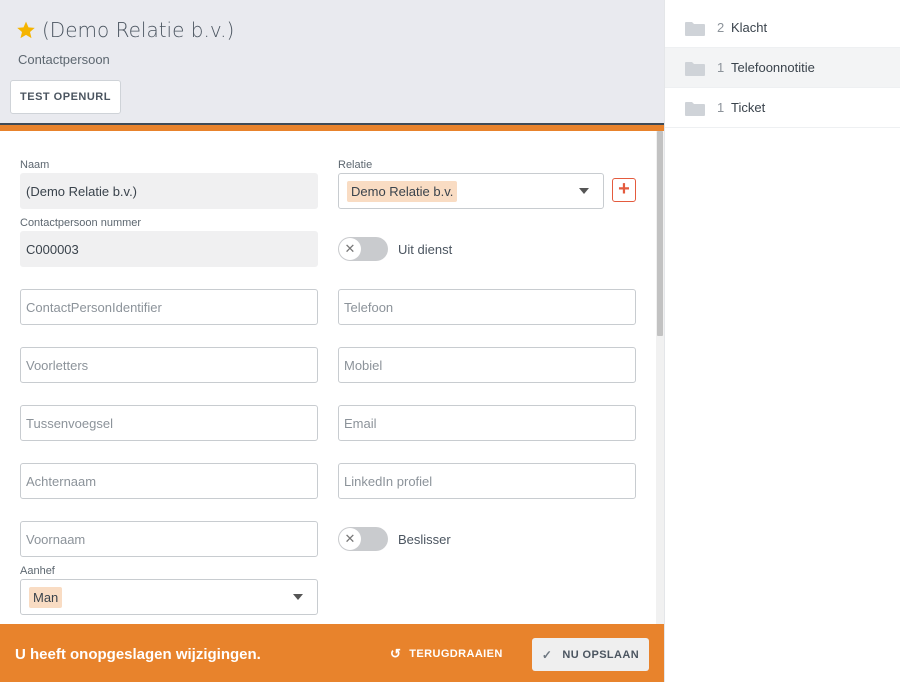 Image resolution: width=900 pixels, height=682 pixels. What do you see at coordinates (601, 654) in the screenshot?
I see `save-label: NU OPSLAAN` at bounding box center [601, 654].